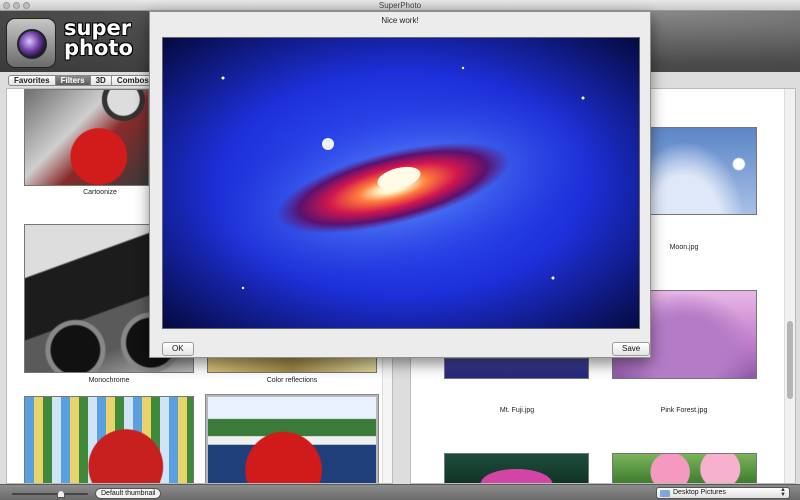 The height and width of the screenshot is (500, 800). What do you see at coordinates (400, 492) in the screenshot?
I see `bottom-toolbar: Default thumbnail Desktop Pictures ▲ ▼` at bounding box center [400, 492].